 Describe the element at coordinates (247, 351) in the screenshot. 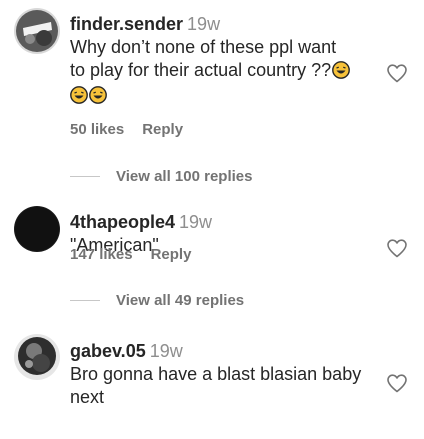

I see `comment-header: gabev.05 19w` at that location.